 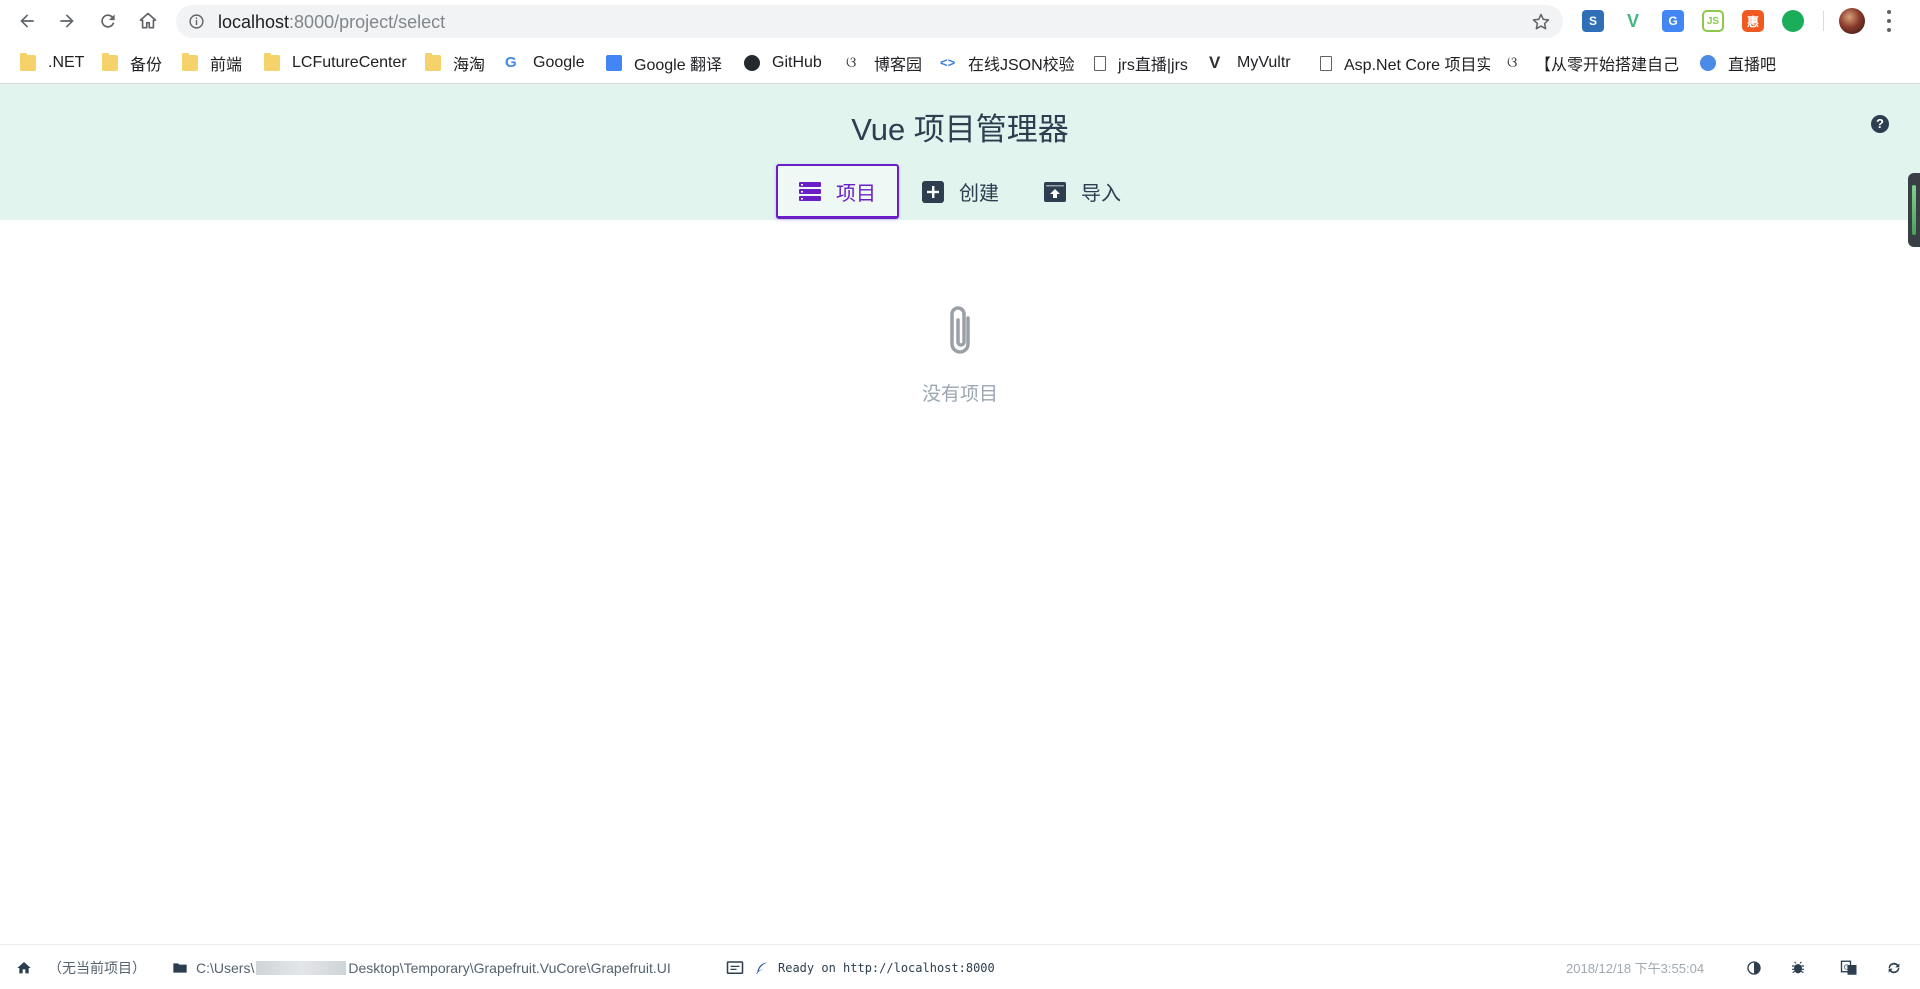 I want to click on svg-text: G, so click(x=1846, y=967).